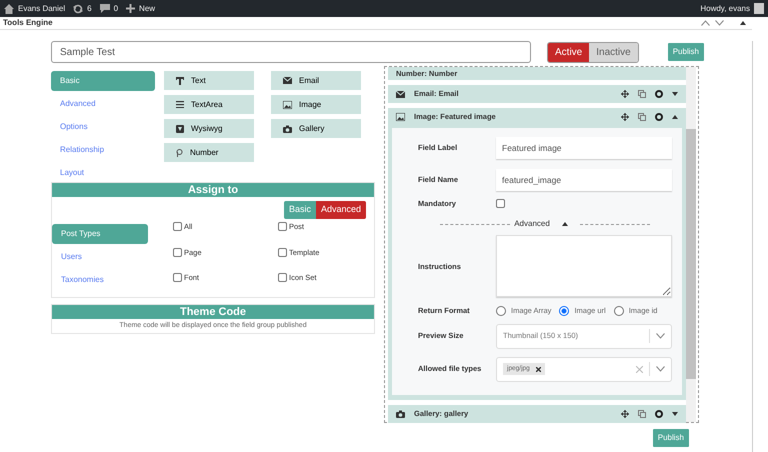  Describe the element at coordinates (209, 104) in the screenshot. I see `field-type-button: TextArea` at that location.